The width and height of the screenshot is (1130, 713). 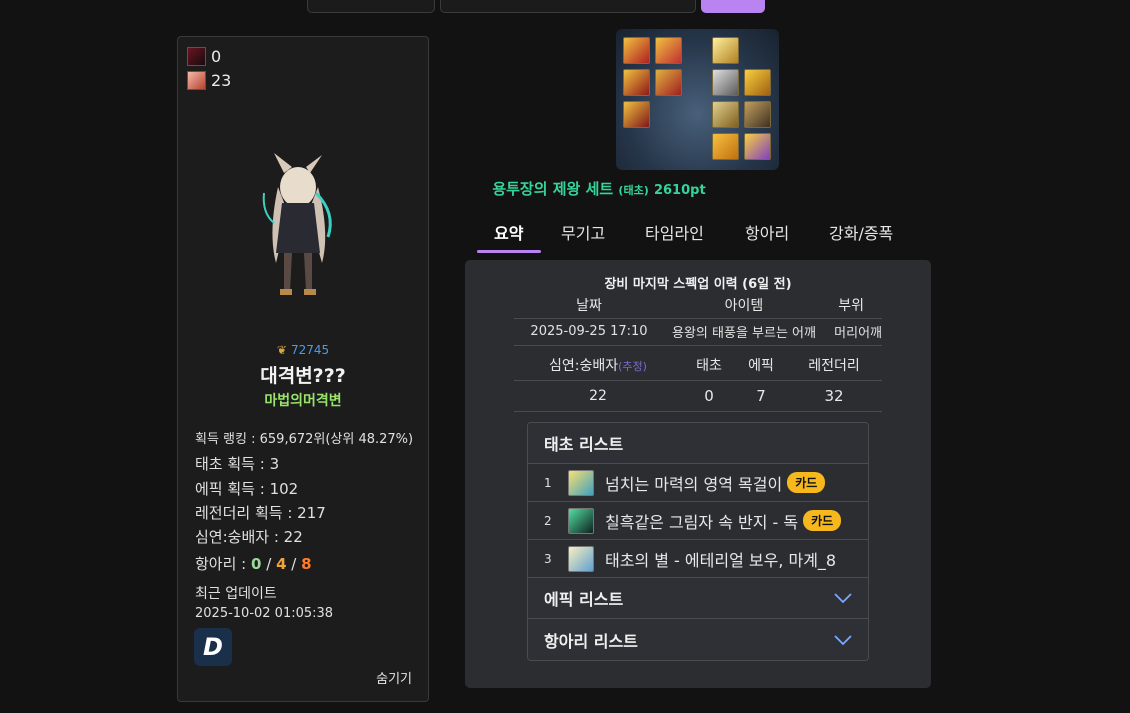 I want to click on hide-button: 숨기기, so click(x=394, y=677).